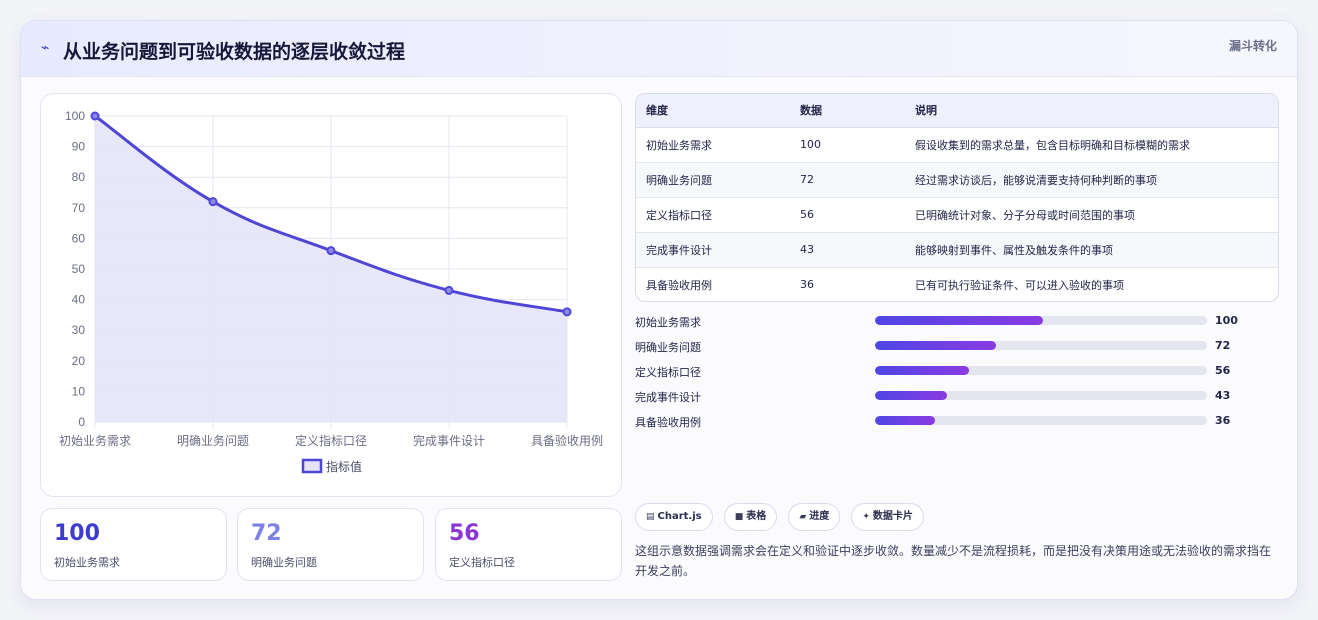 Image resolution: width=1318 pixels, height=620 pixels. What do you see at coordinates (650, 517) in the screenshot?
I see `chart-icon: ▤` at bounding box center [650, 517].